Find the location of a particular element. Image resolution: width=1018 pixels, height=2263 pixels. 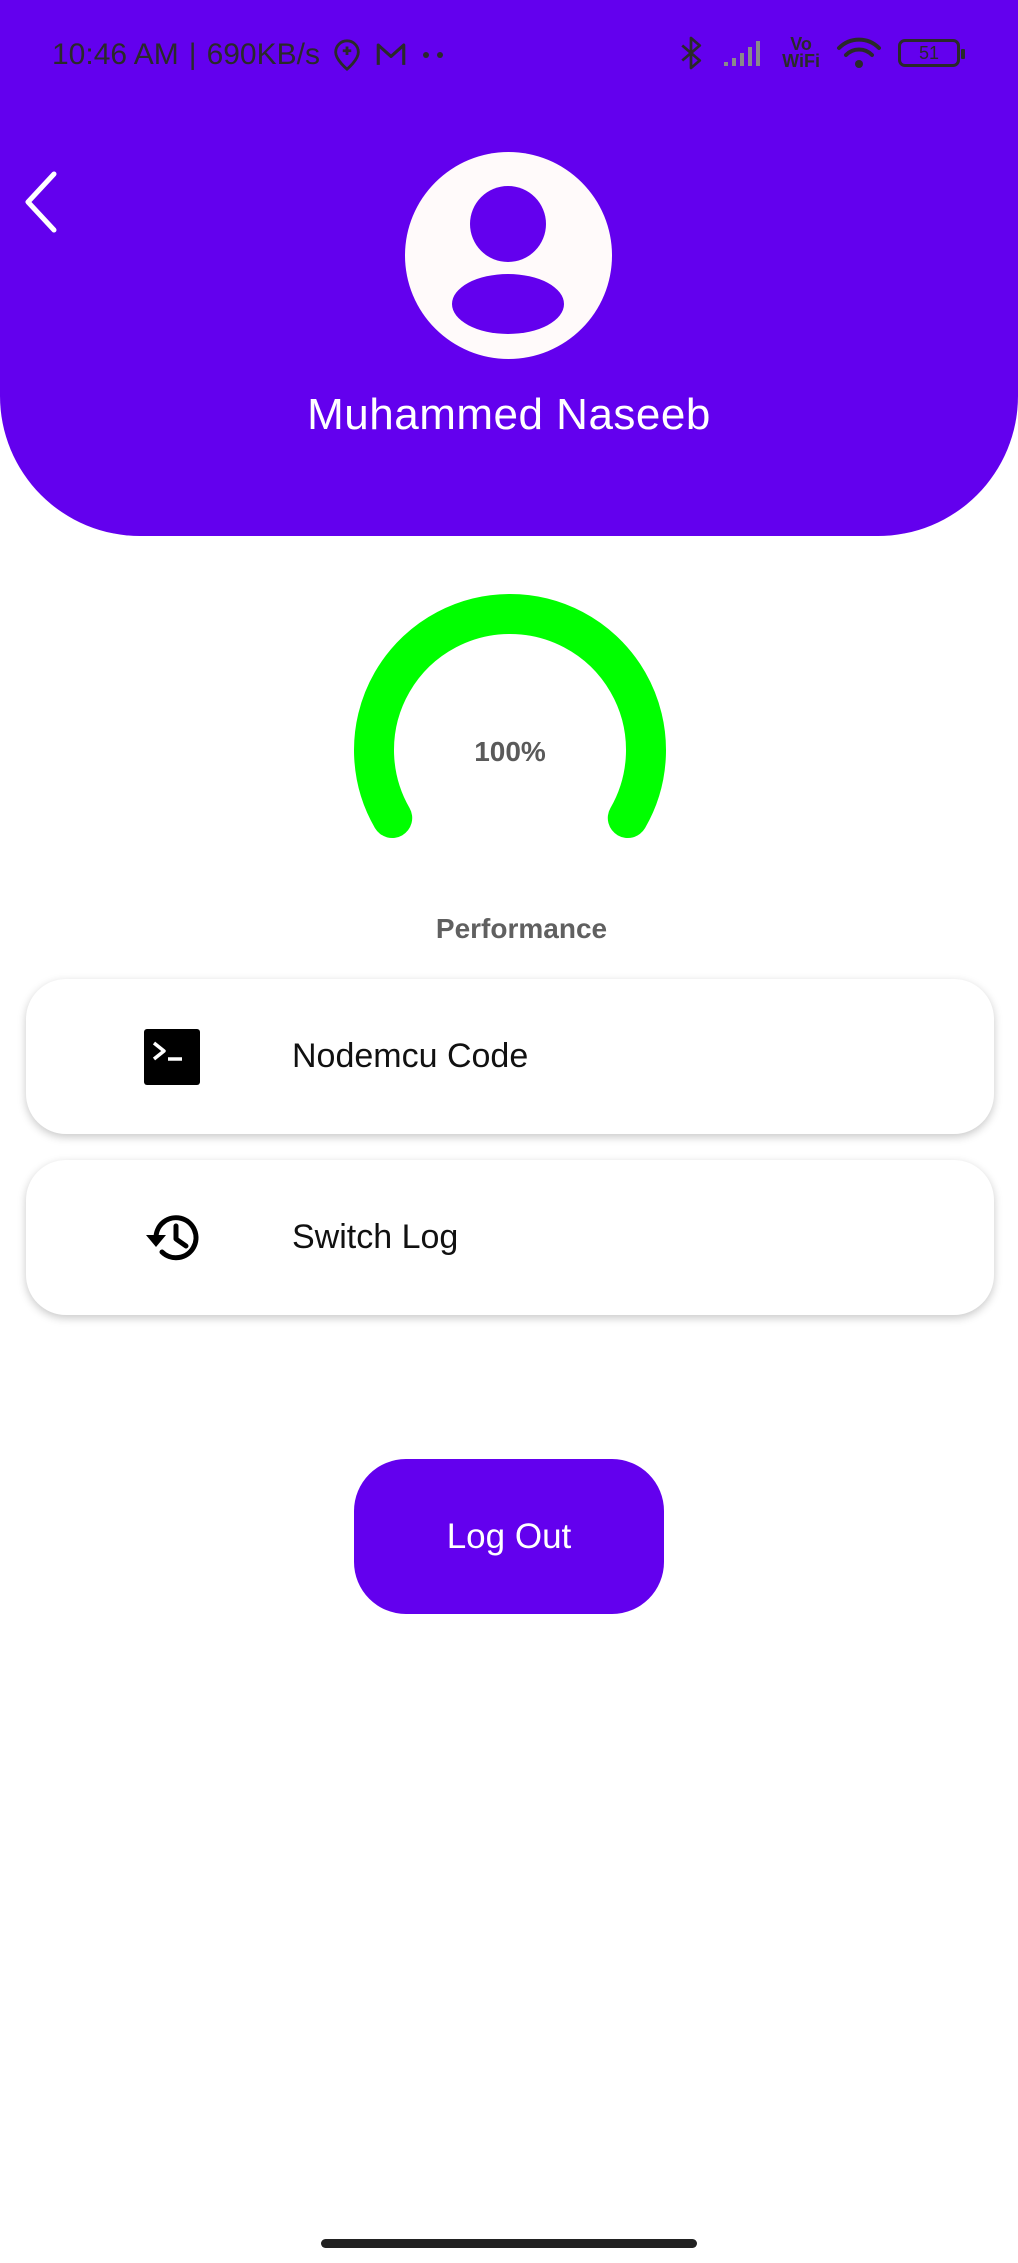

person-icon is located at coordinates (508, 260).